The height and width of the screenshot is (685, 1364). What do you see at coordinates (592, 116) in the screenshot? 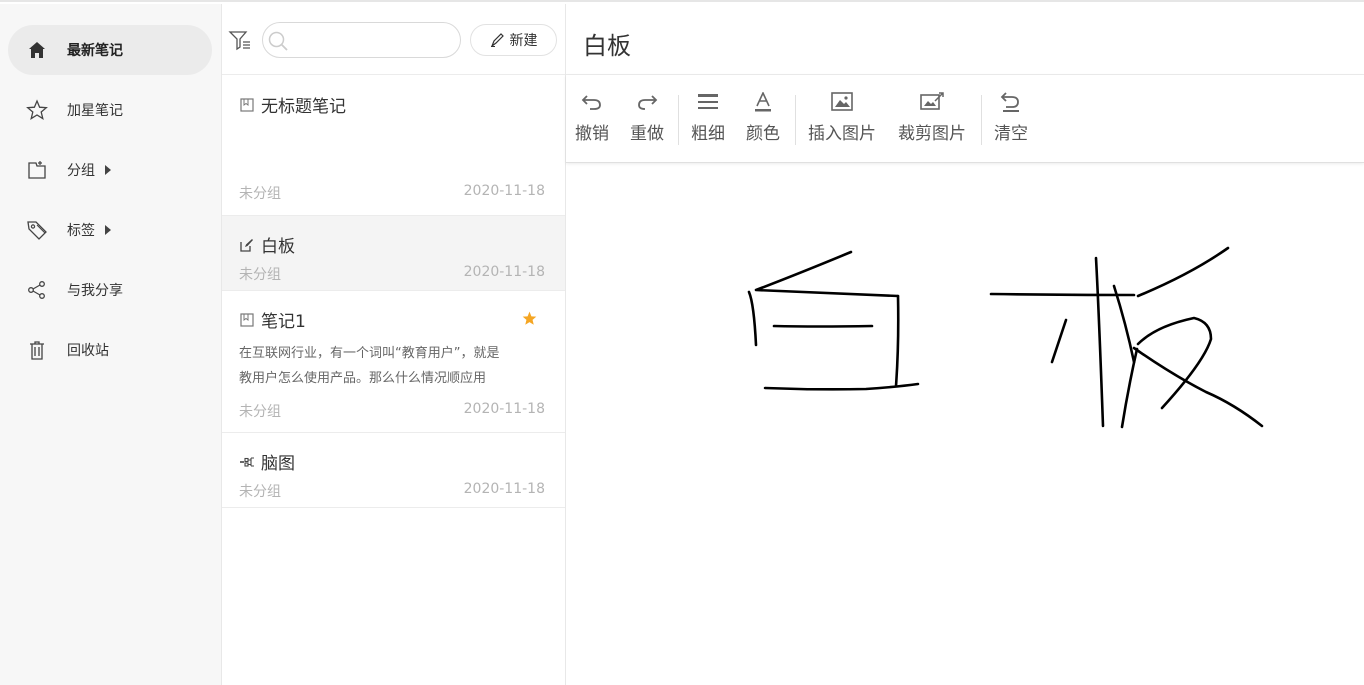
I see `undo-button: 撤销` at bounding box center [592, 116].